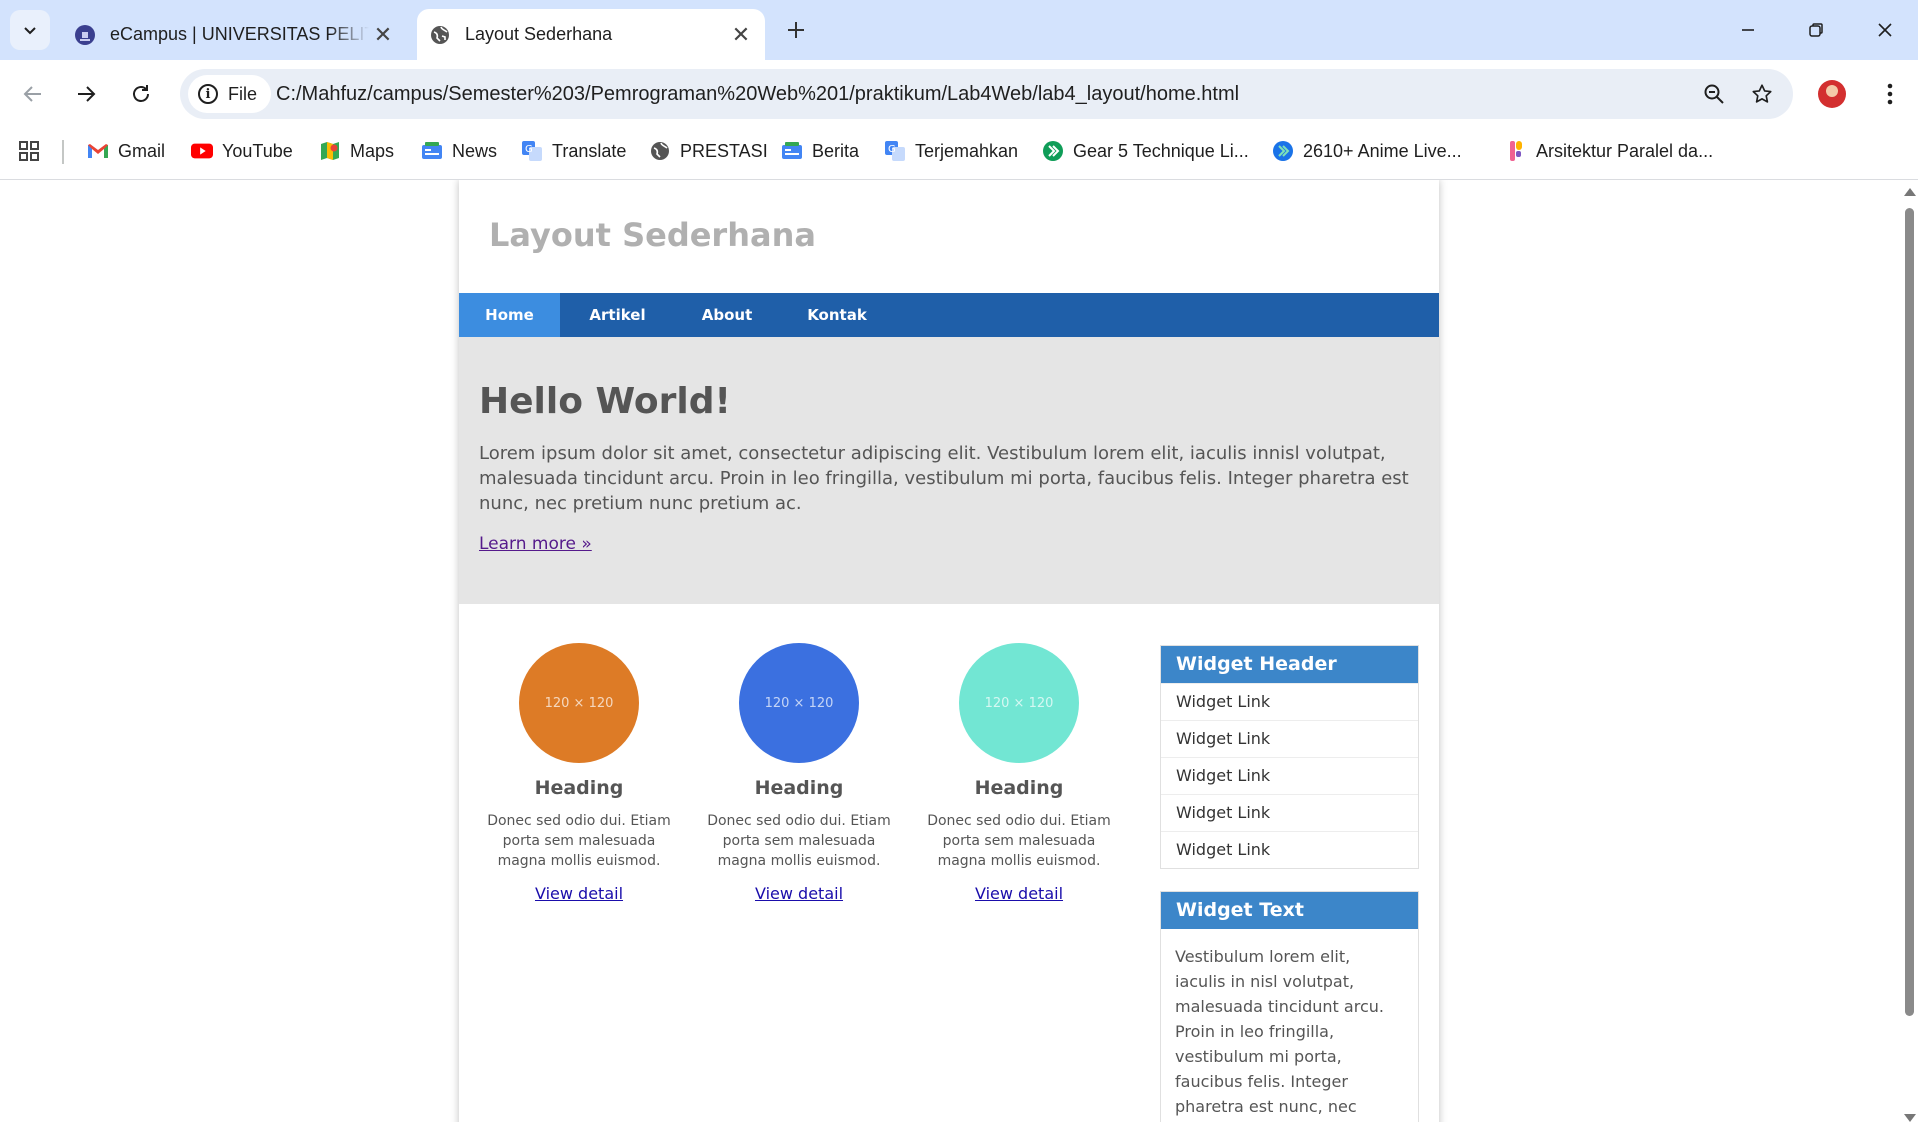  What do you see at coordinates (1910, 192) in the screenshot?
I see `scroll-up-arrow-icon` at bounding box center [1910, 192].